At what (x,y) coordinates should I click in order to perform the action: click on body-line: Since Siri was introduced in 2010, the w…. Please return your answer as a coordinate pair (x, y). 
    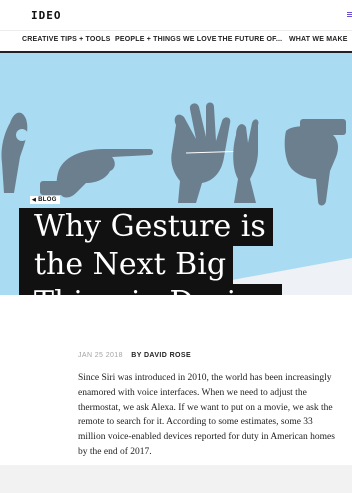
    Looking at the image, I should click on (205, 378).